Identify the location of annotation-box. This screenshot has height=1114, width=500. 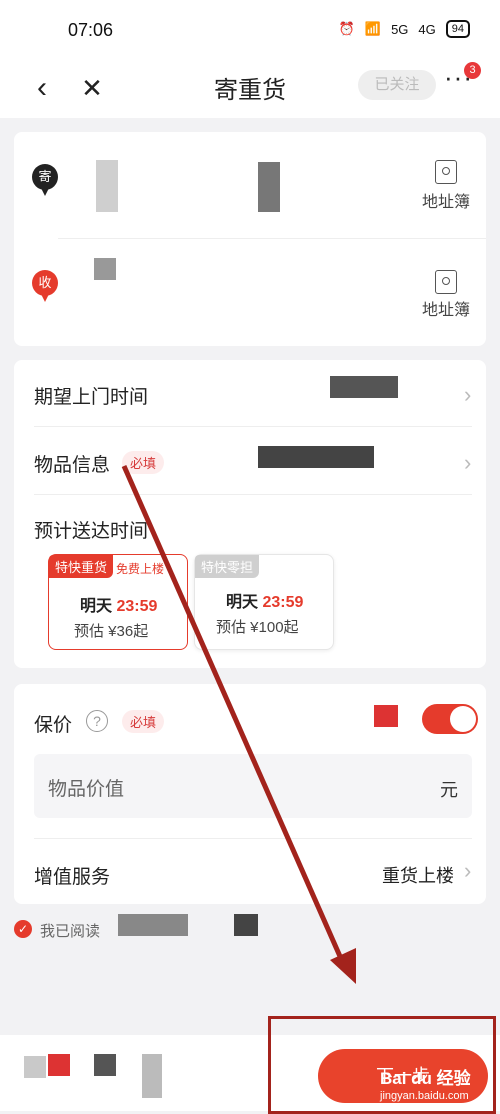
(382, 1065).